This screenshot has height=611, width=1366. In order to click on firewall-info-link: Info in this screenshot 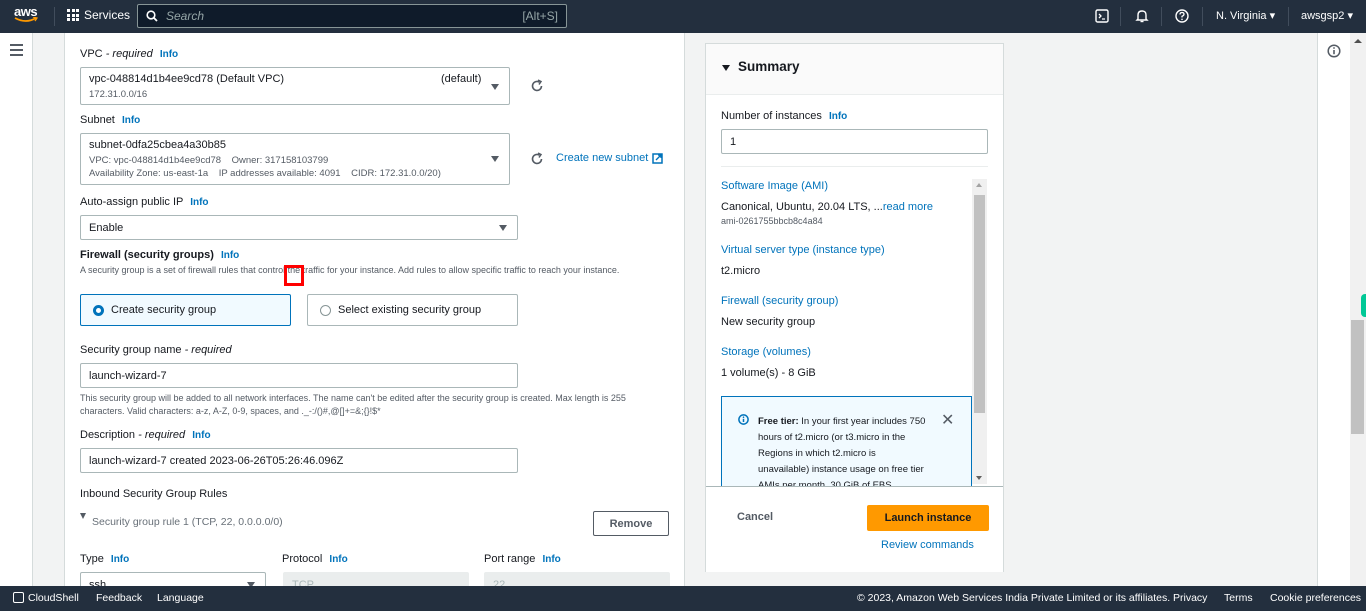, I will do `click(230, 255)`.